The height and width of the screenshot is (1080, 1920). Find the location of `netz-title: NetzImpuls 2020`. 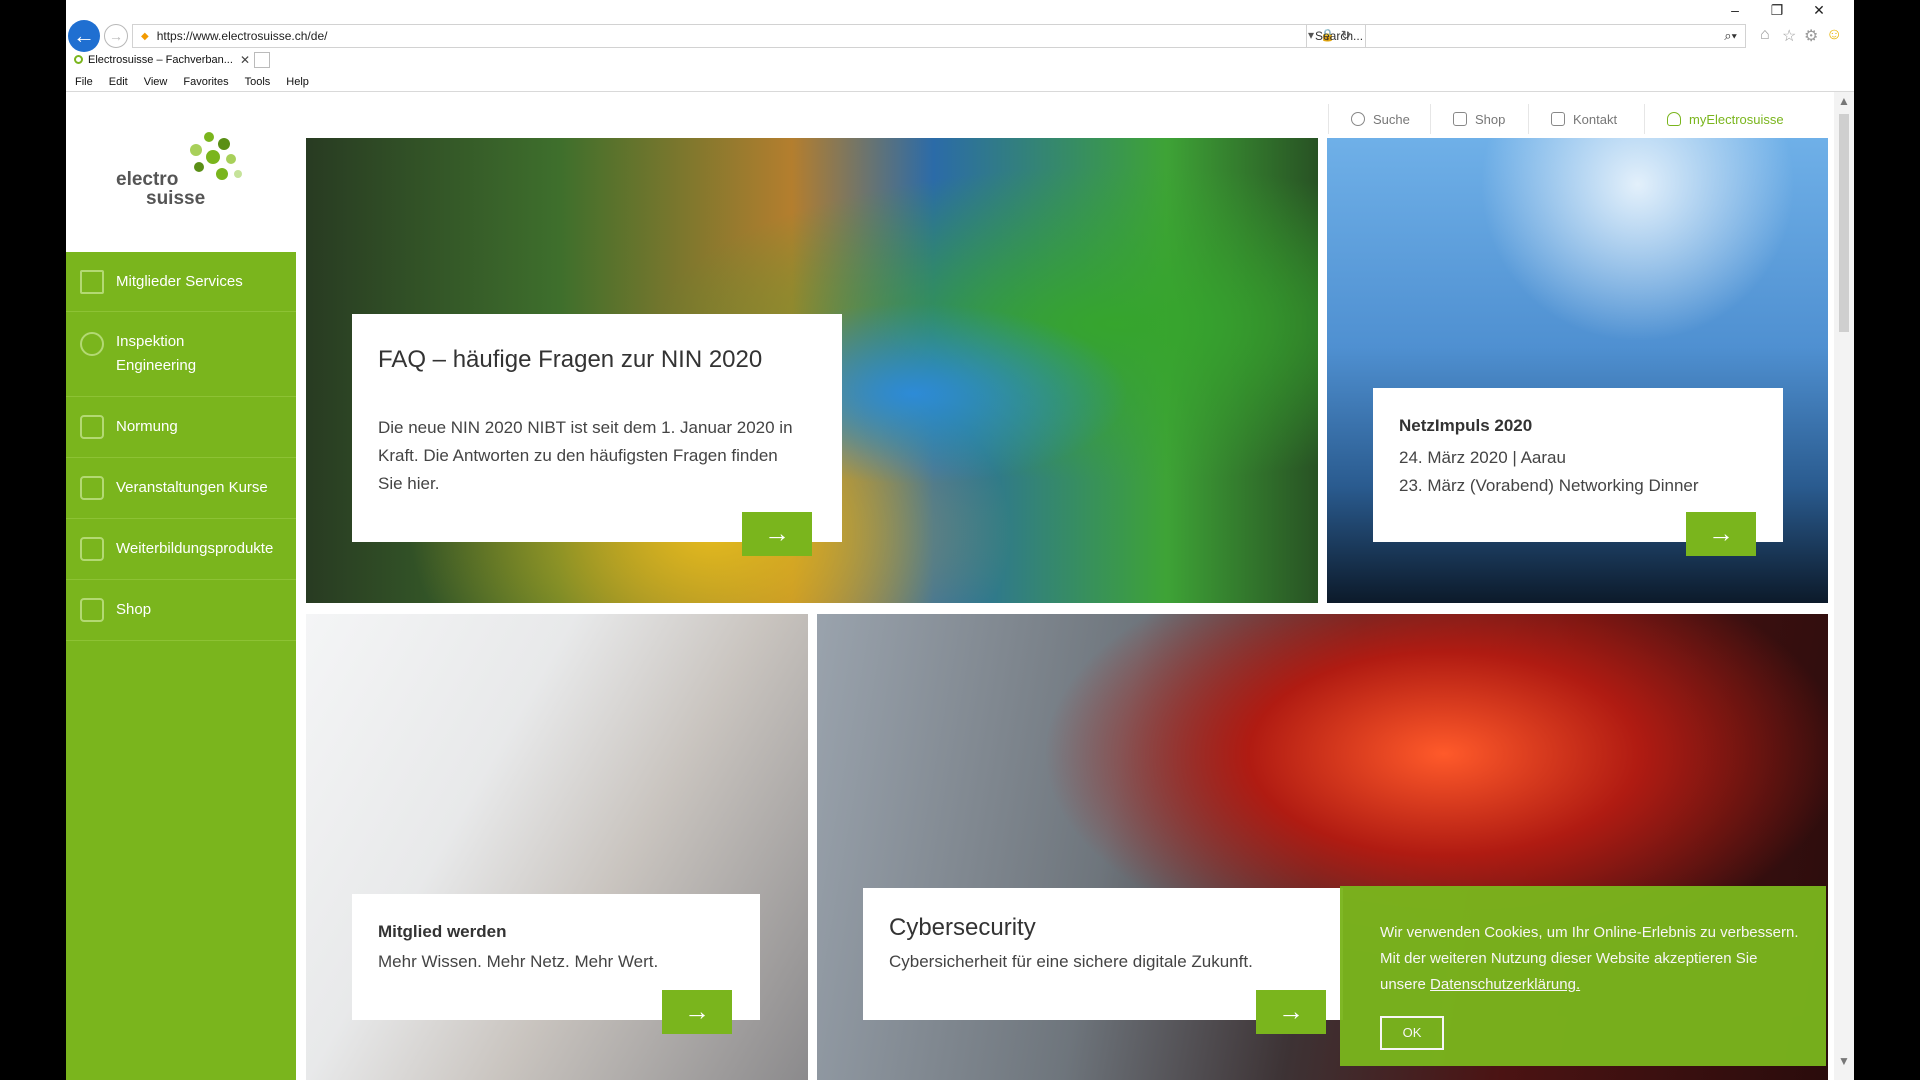

netz-title: NetzImpuls 2020 is located at coordinates (1466, 425).